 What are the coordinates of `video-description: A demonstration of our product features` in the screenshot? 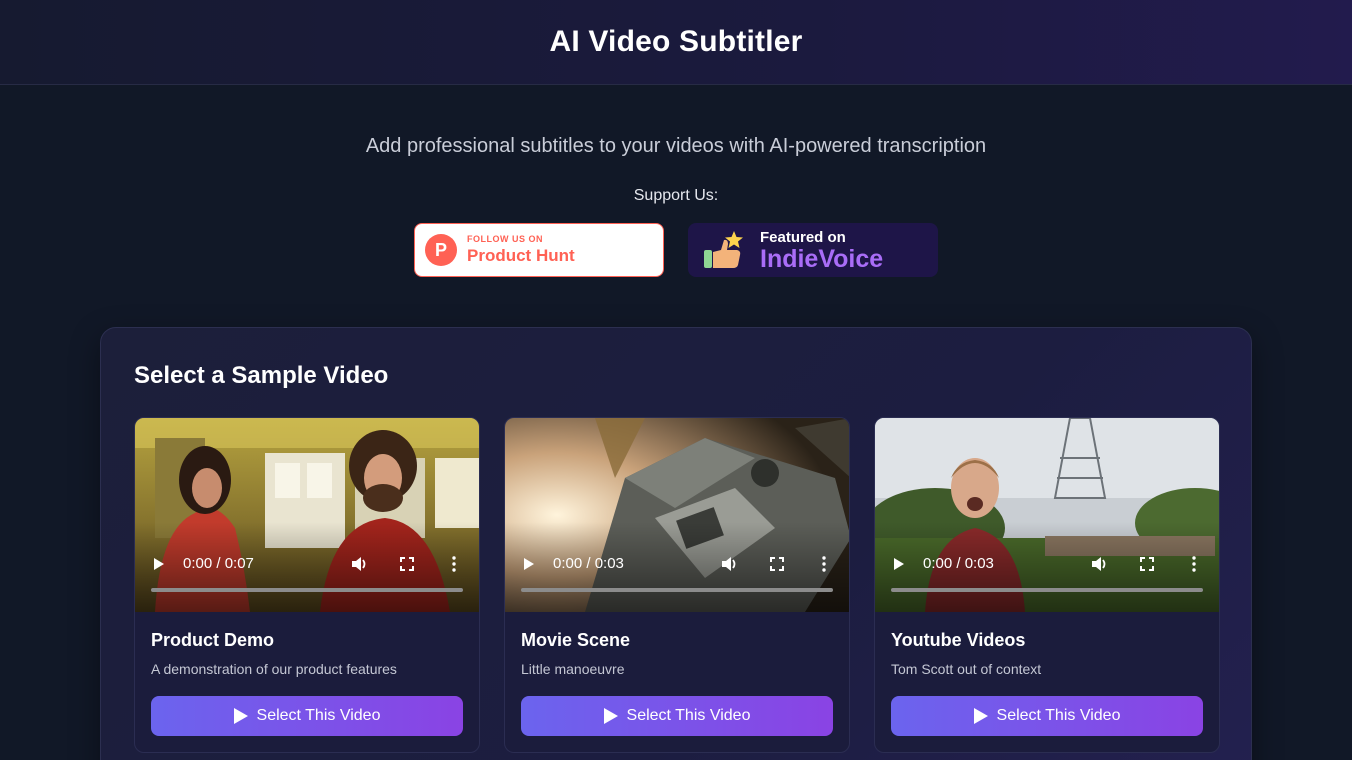 It's located at (274, 669).